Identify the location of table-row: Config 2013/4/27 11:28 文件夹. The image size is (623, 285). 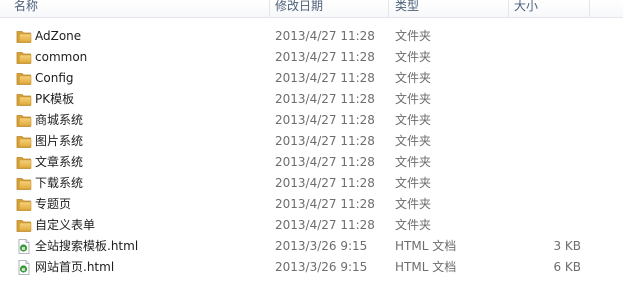
(311, 78).